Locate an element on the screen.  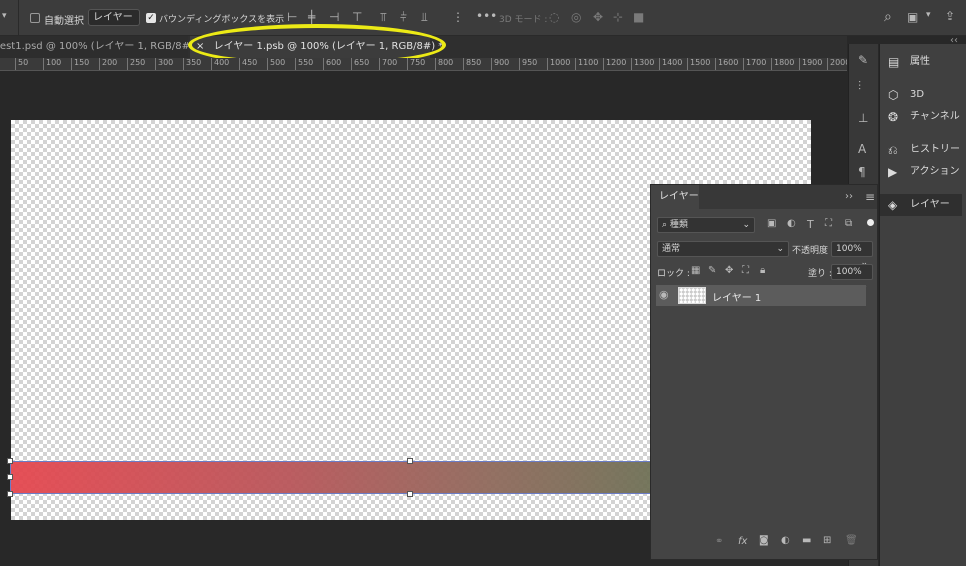
ruler-tick-label: 500 is located at coordinates (276, 64).